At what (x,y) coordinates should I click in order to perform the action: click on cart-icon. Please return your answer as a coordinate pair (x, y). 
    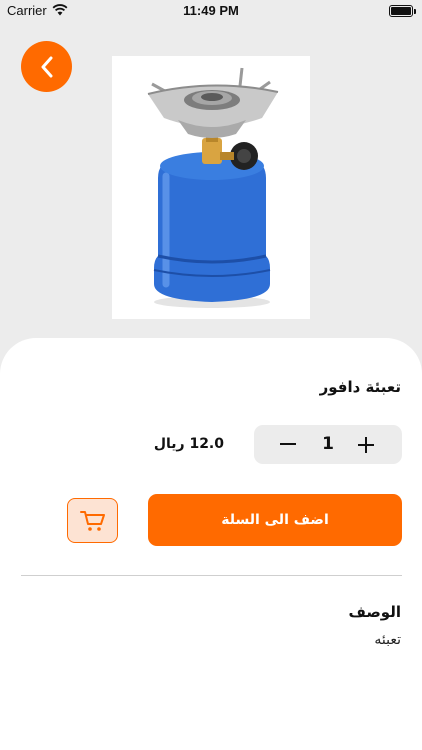
    Looking at the image, I should click on (92, 520).